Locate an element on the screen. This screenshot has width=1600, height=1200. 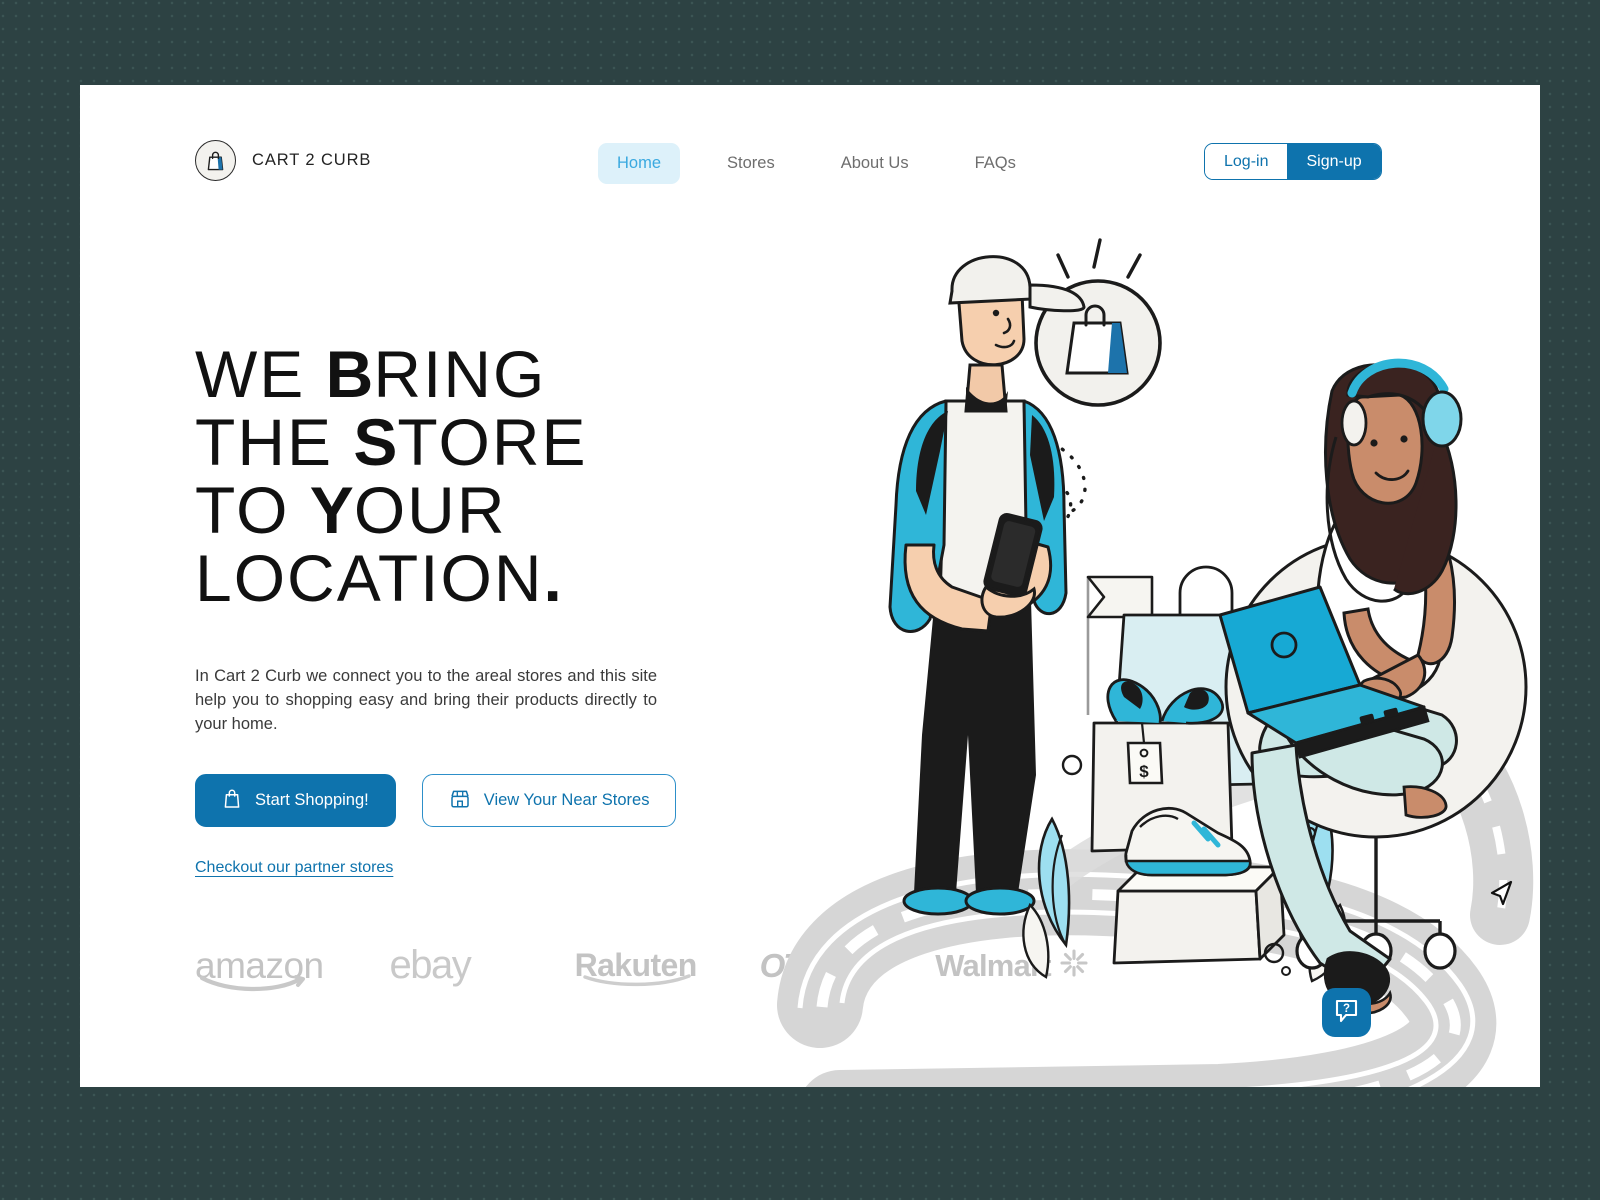
start-shopping-button: Start Shopping! is located at coordinates (295, 800).